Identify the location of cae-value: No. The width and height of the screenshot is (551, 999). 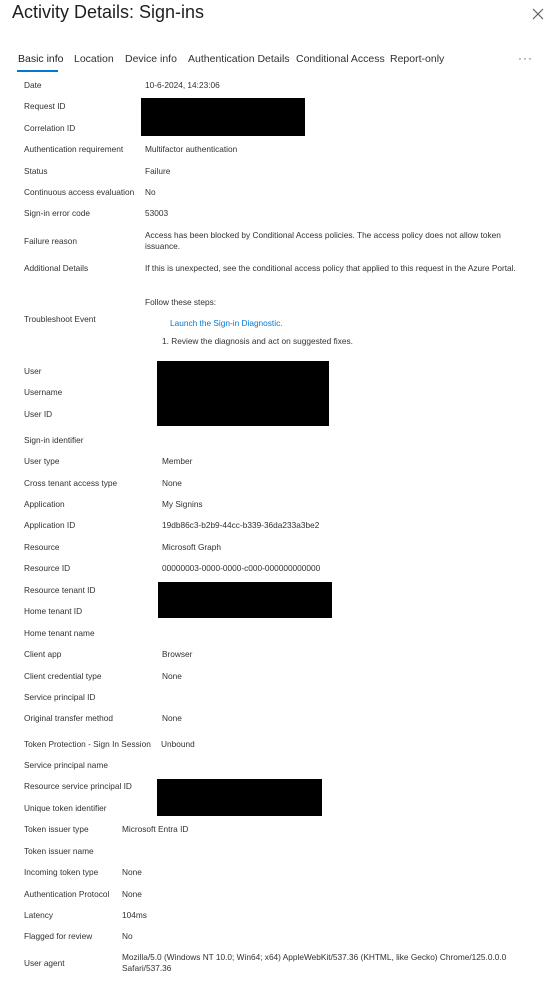
(150, 192).